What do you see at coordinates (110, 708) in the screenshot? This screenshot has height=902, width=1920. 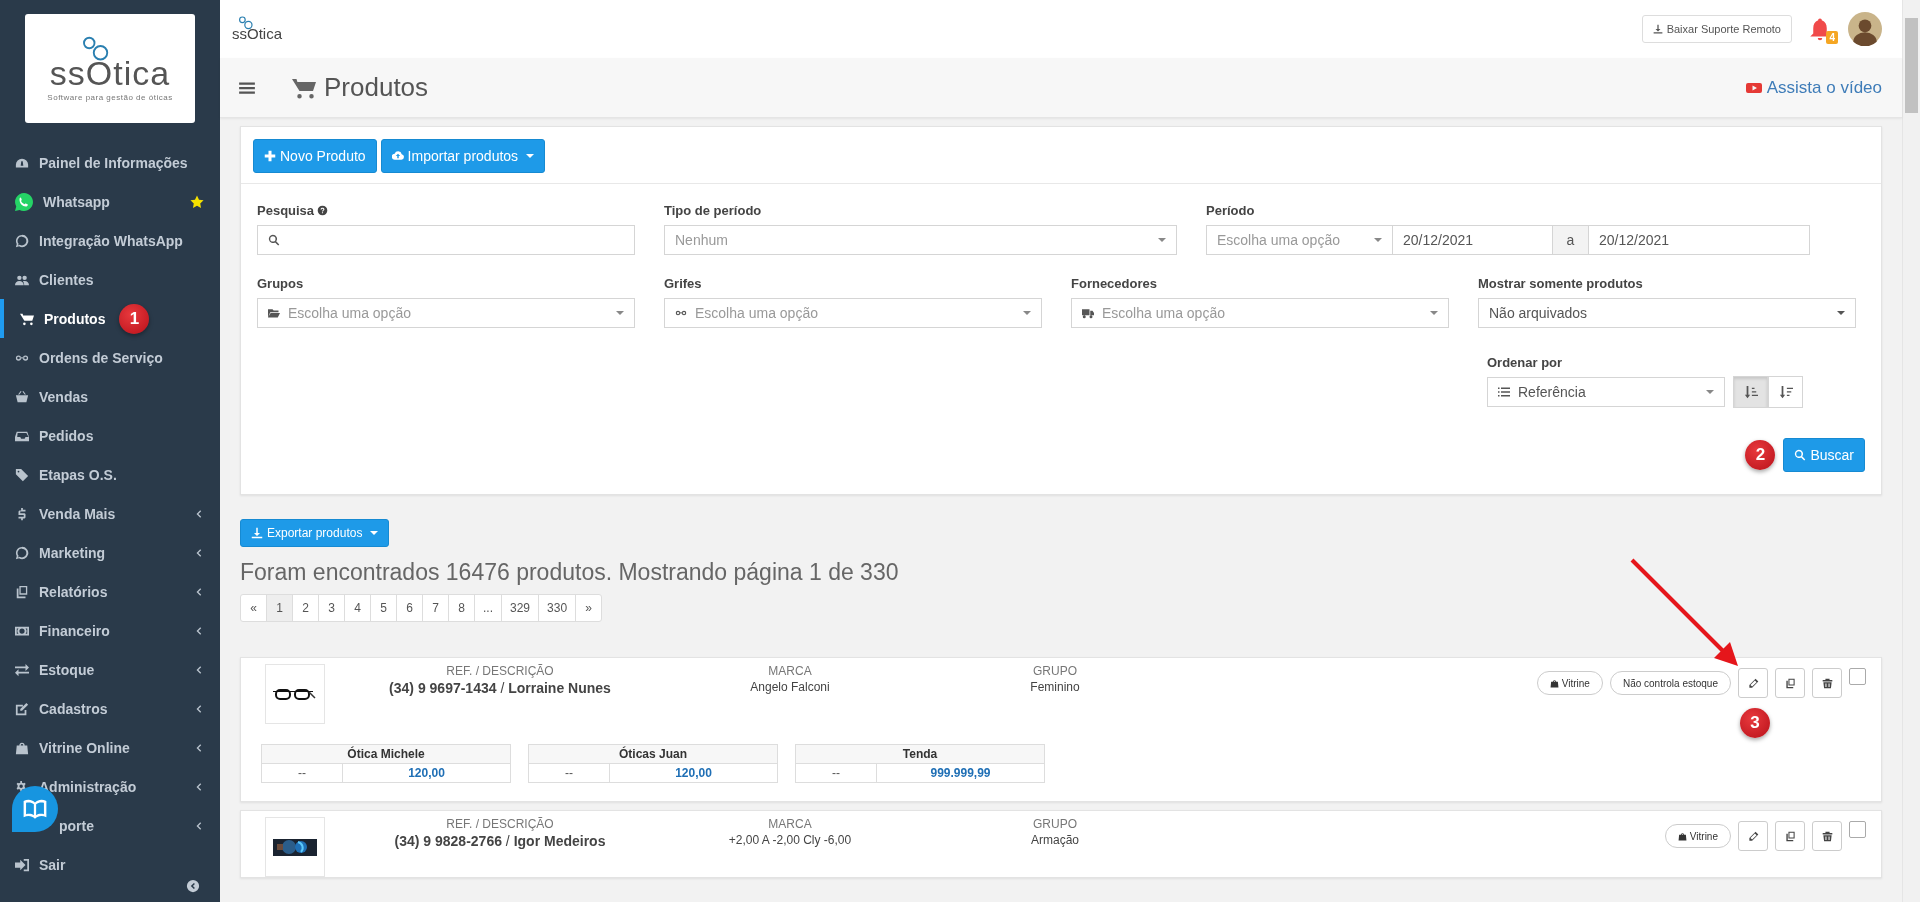 I see `sidebar-item: Cadastros` at bounding box center [110, 708].